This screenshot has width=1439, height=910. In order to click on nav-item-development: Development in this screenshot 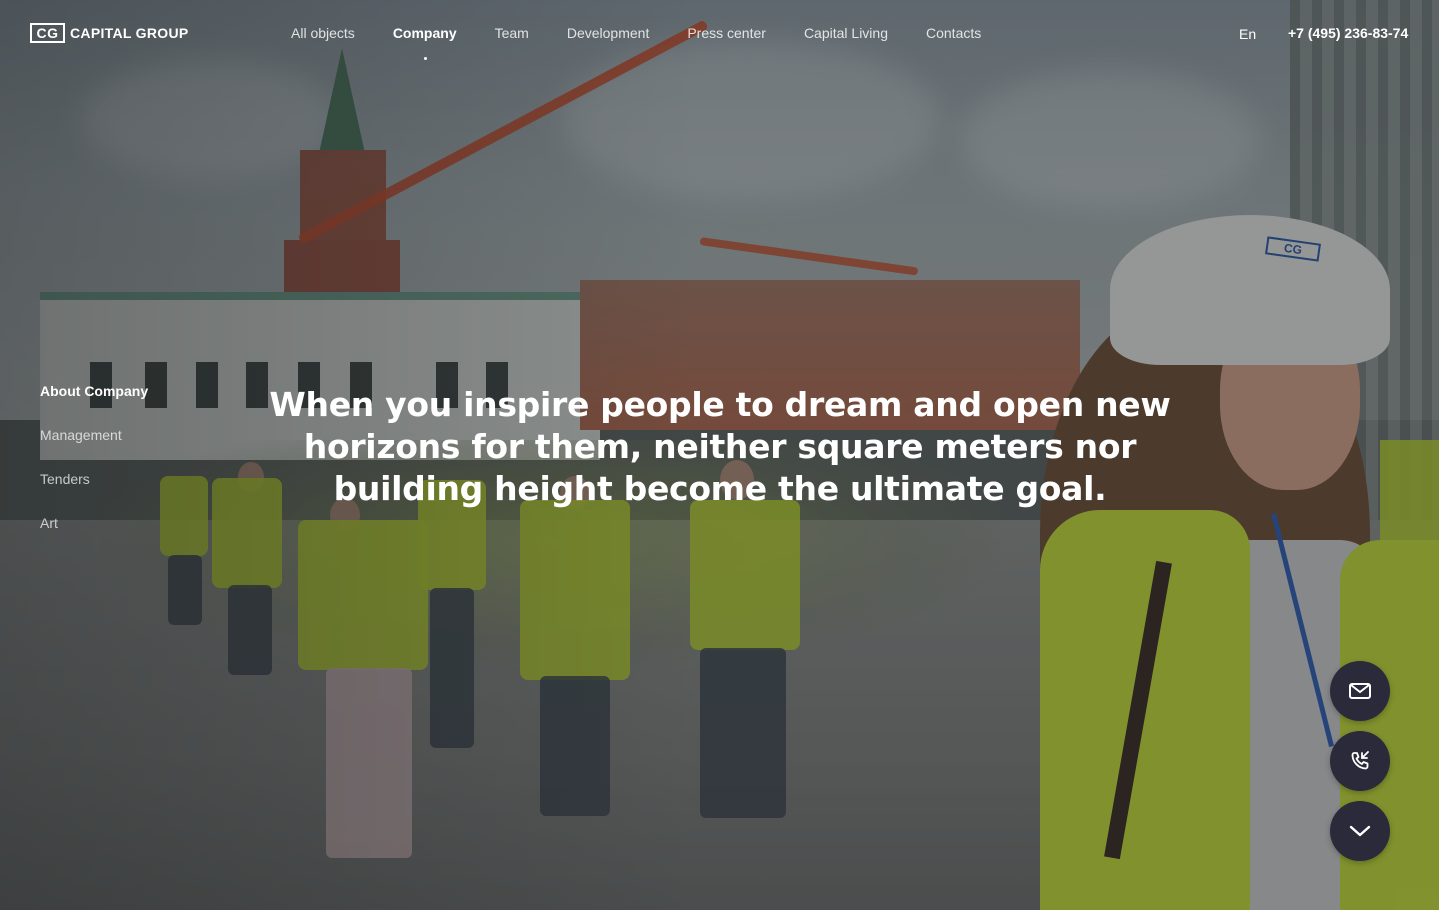, I will do `click(608, 33)`.